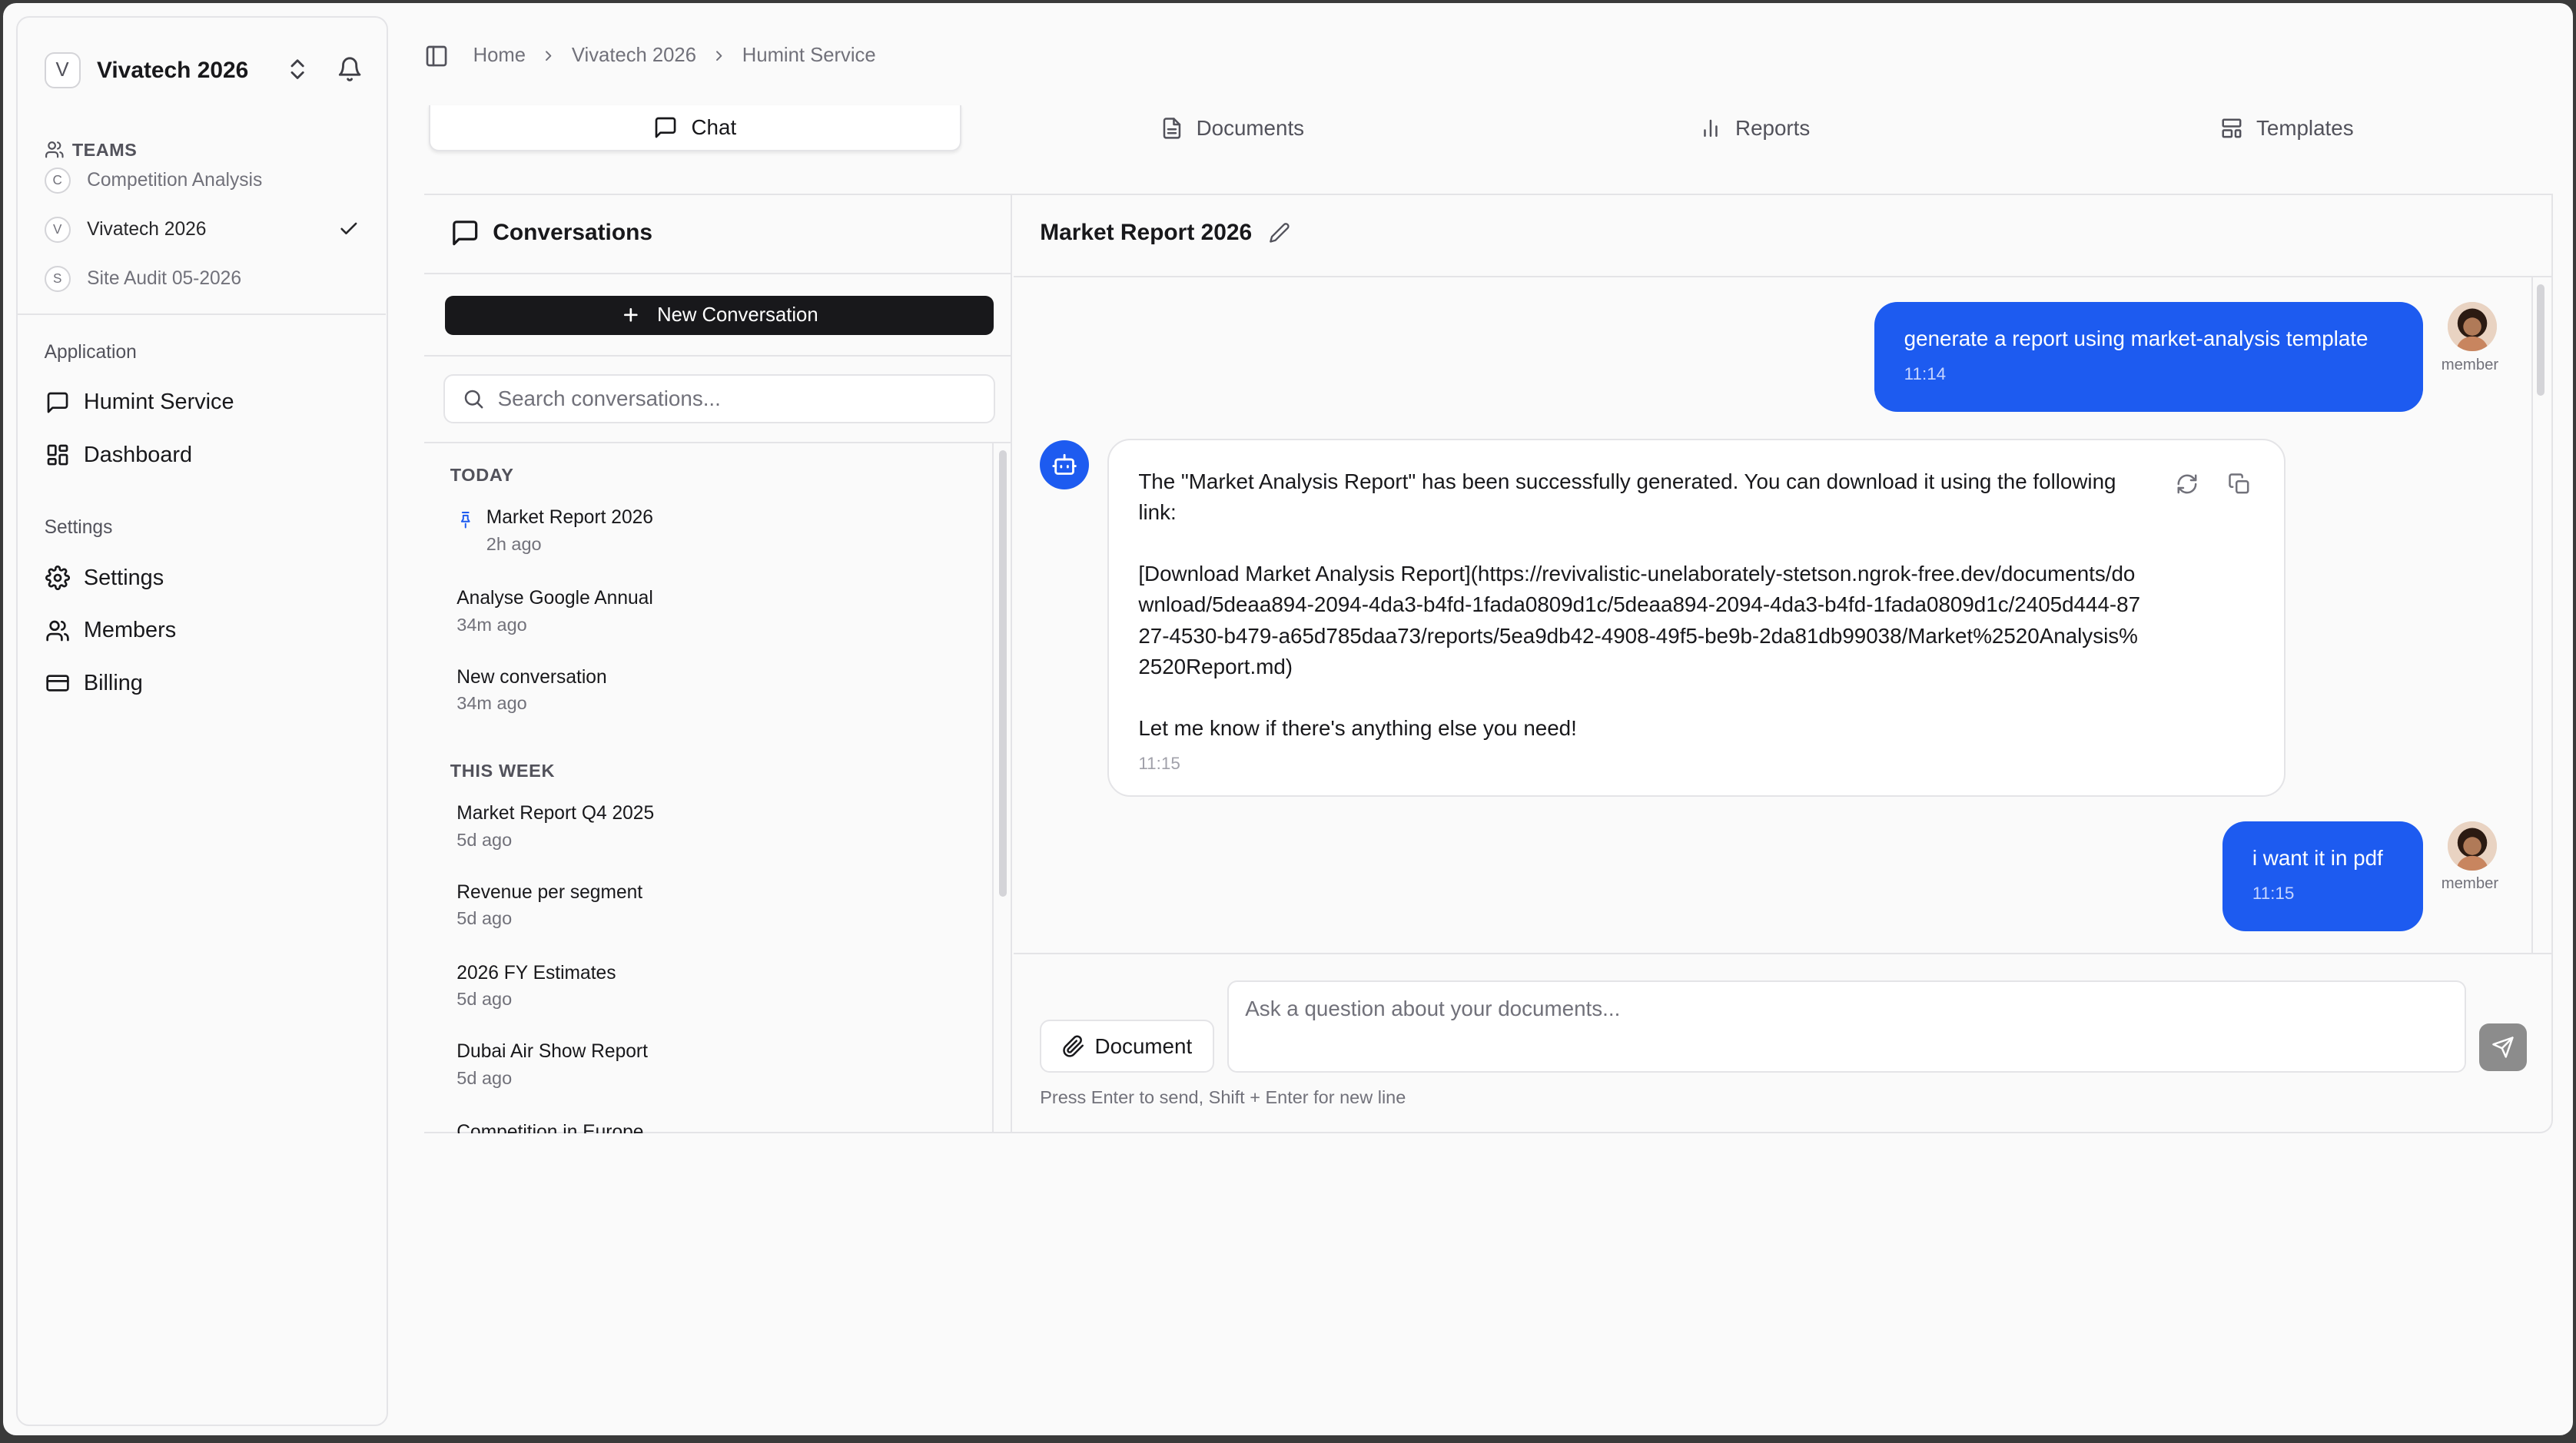  Describe the element at coordinates (130, 630) in the screenshot. I see `sidebar-item-label: Members` at that location.